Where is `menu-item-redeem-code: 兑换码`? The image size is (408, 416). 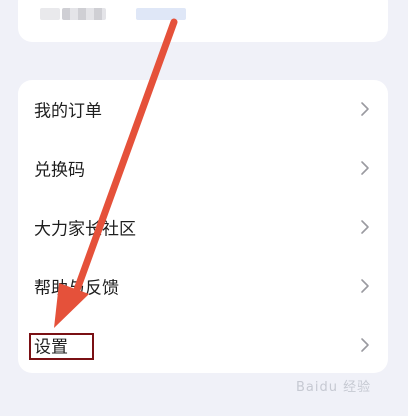
menu-item-redeem-code: 兑换码 is located at coordinates (203, 168).